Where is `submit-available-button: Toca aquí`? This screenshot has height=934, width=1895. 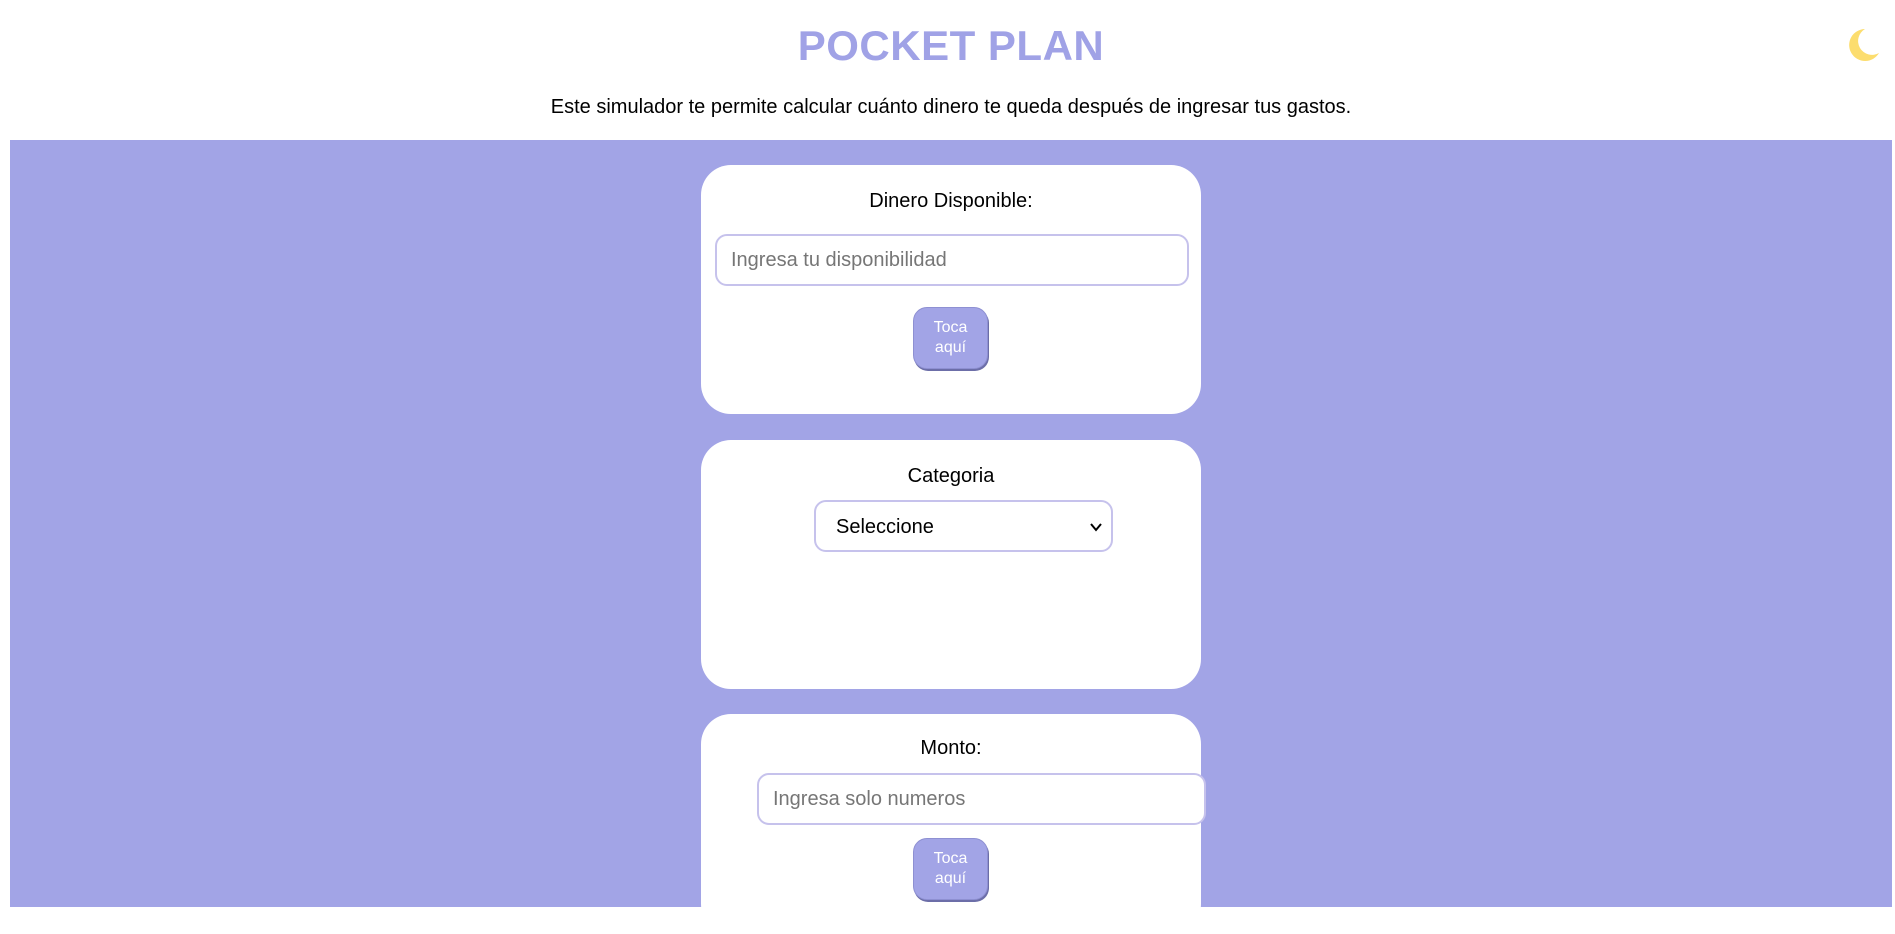 submit-available-button: Toca aquí is located at coordinates (950, 338).